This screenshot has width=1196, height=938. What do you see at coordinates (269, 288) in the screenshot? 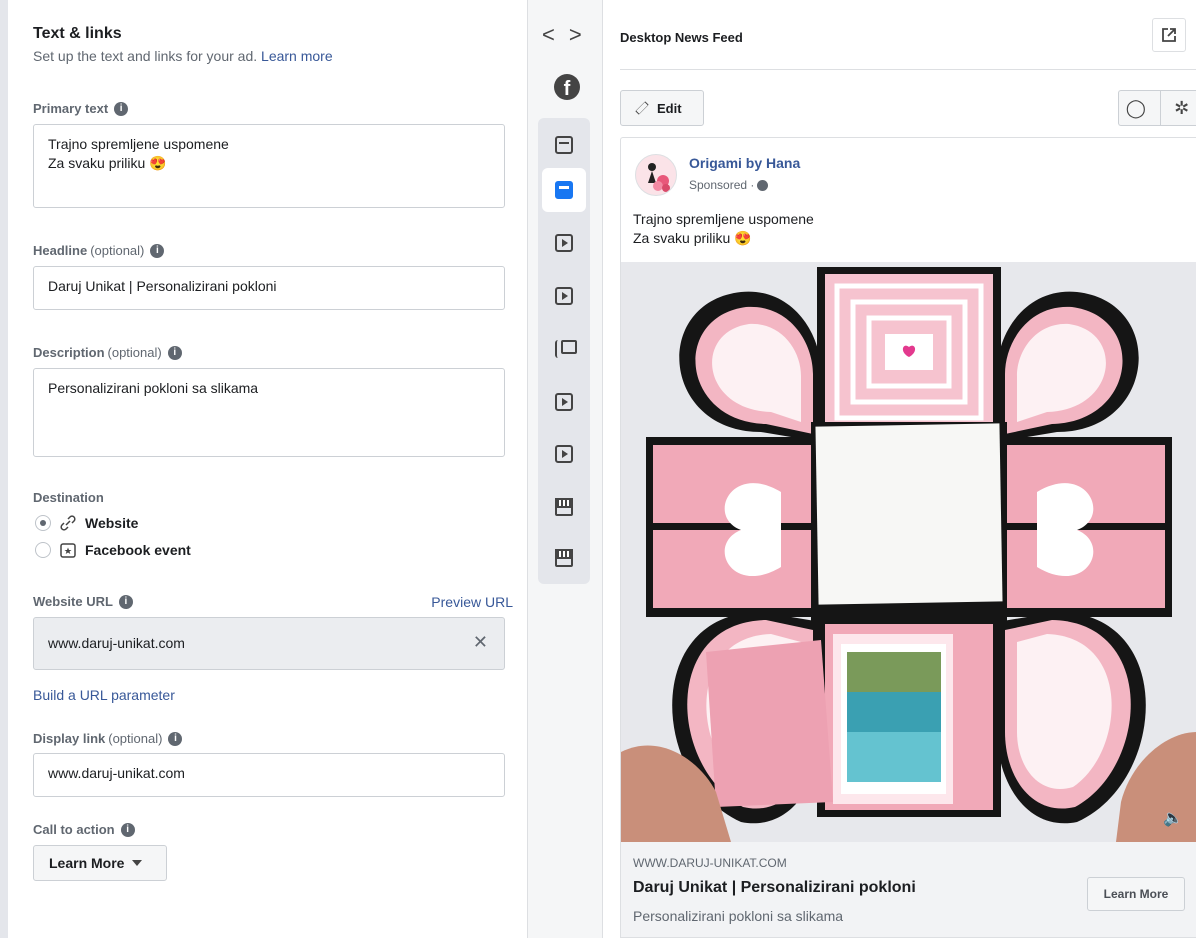
I see `headline-field: Daruj Unikat | Personalizirani pokloni` at bounding box center [269, 288].